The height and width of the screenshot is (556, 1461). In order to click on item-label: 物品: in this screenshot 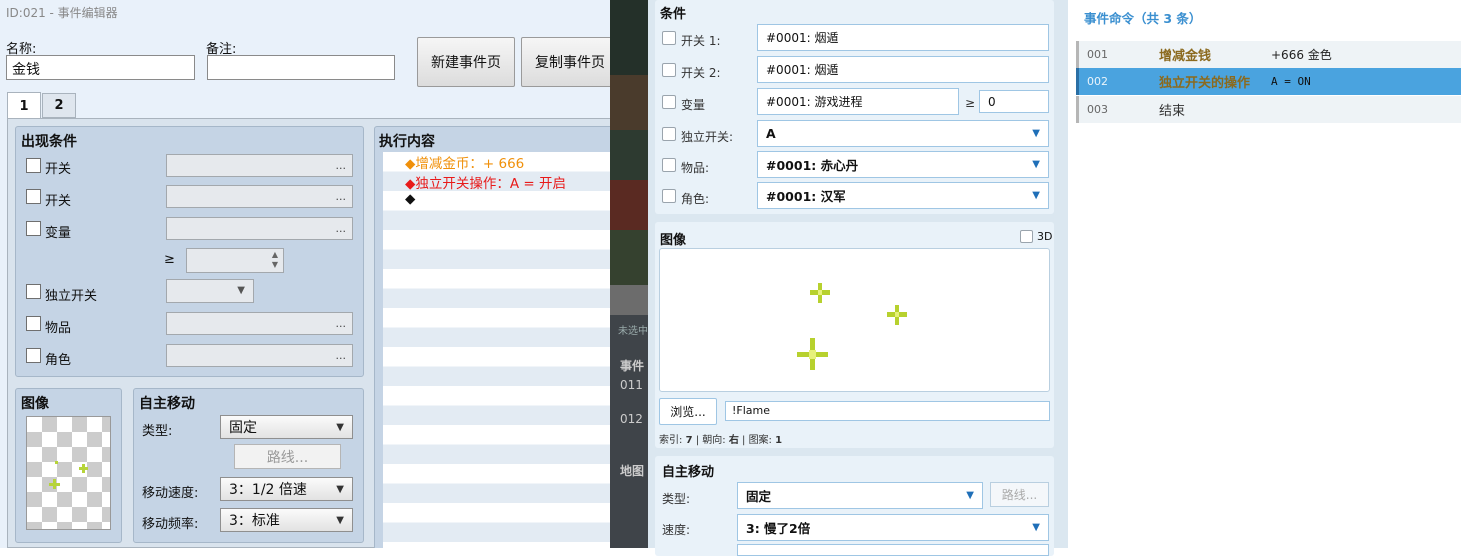, I will do `click(695, 168)`.